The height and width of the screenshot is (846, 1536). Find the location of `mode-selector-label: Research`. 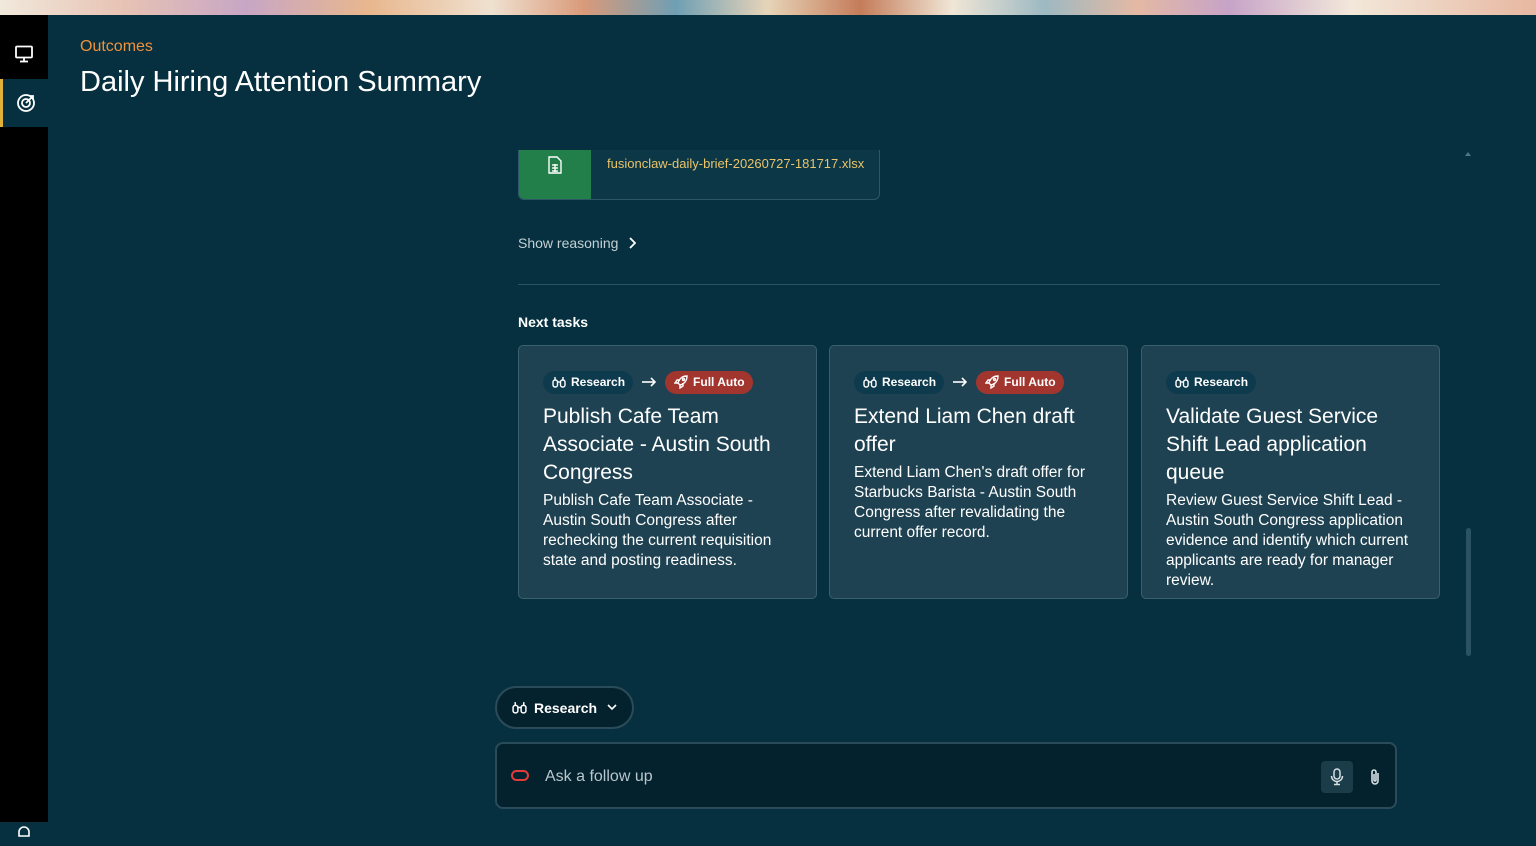

mode-selector-label: Research is located at coordinates (566, 707).